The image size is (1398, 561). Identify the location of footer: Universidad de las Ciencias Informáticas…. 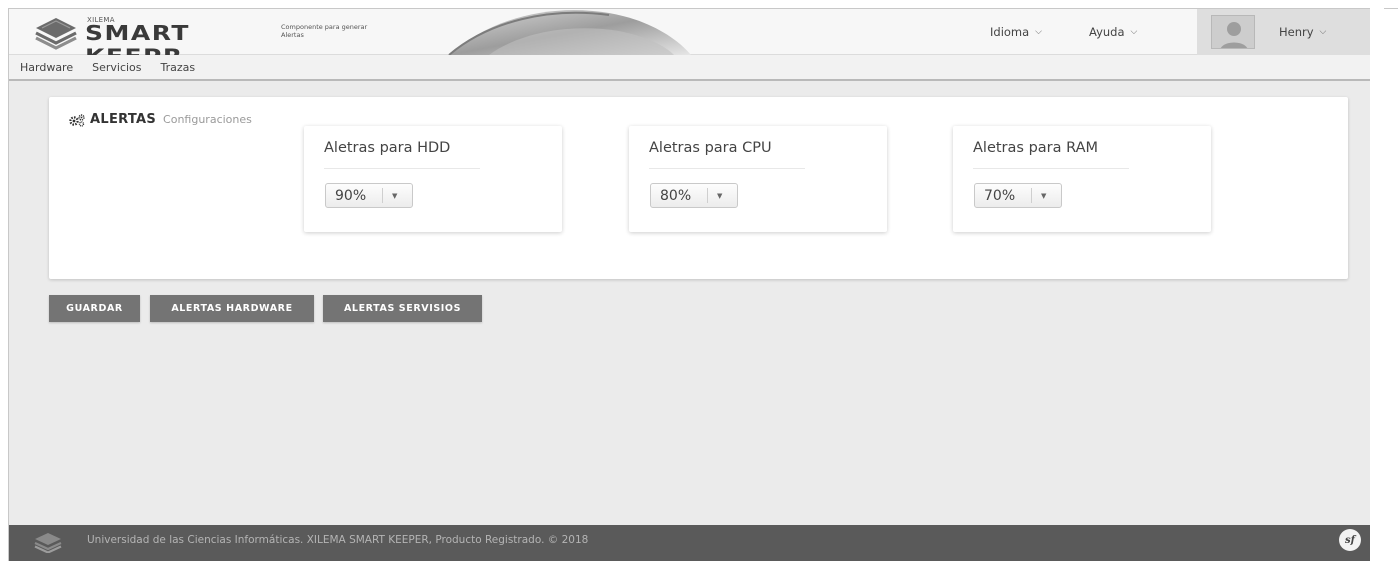
(689, 543).